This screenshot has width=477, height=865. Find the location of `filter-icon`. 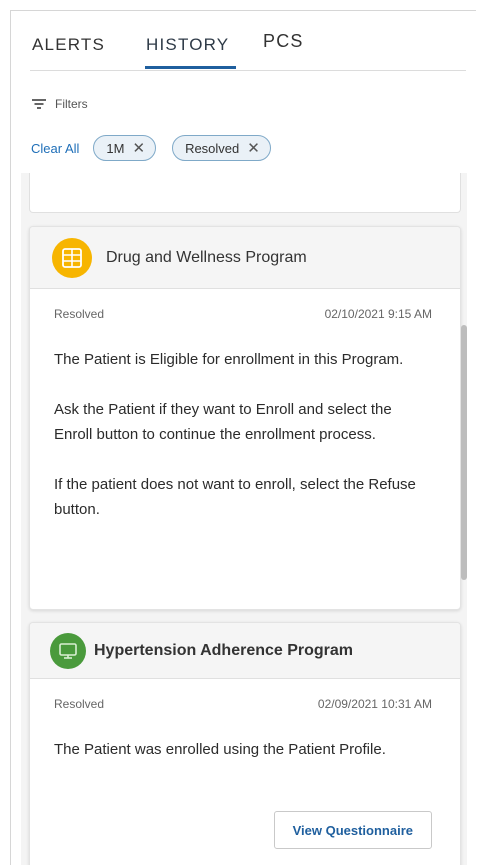

filter-icon is located at coordinates (39, 104).